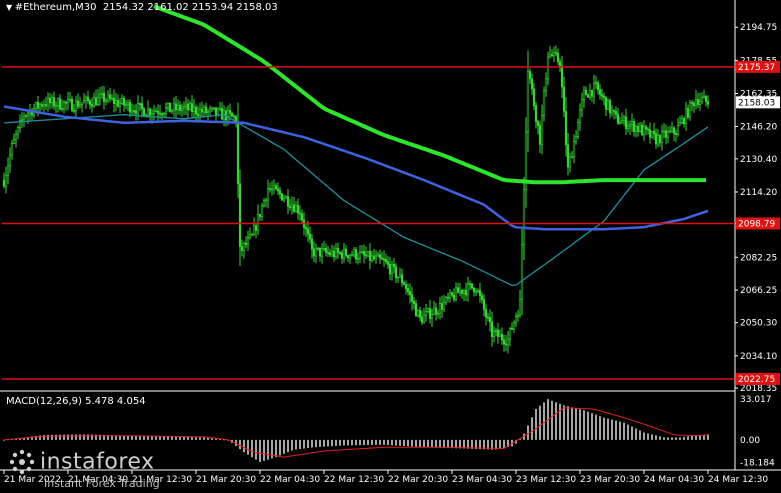 Image resolution: width=781 pixels, height=493 pixels. What do you see at coordinates (756, 103) in the screenshot?
I see `last-price-label: 2158.03` at bounding box center [756, 103].